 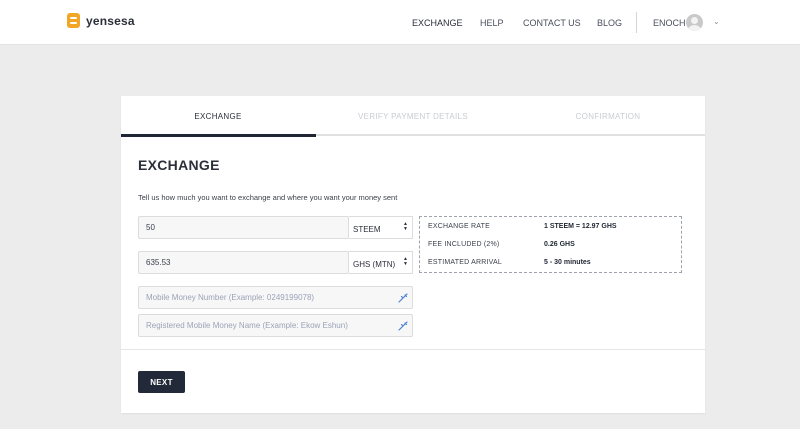 What do you see at coordinates (559, 244) in the screenshot?
I see `rate-value-fee: 0.26 GHS` at bounding box center [559, 244].